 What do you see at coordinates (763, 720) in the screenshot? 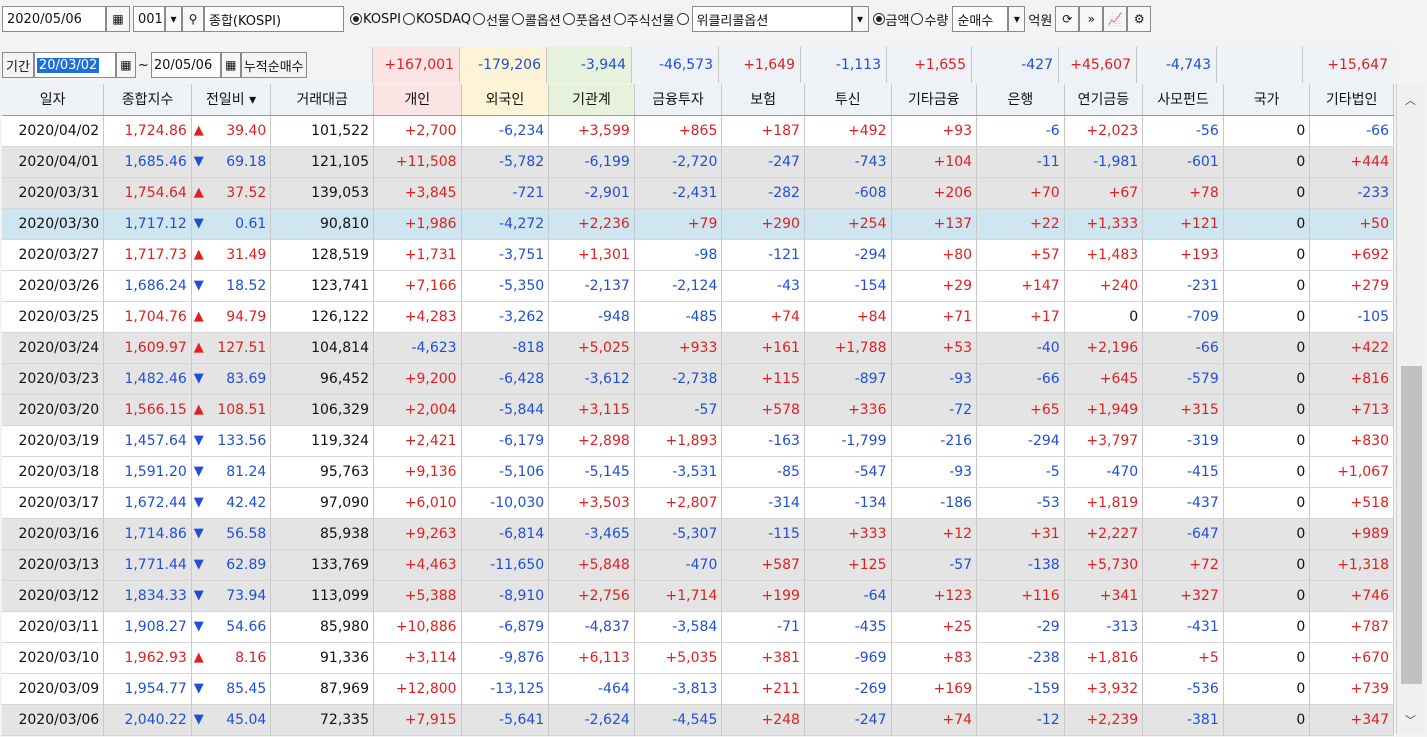
I see `value-cell: +248` at bounding box center [763, 720].